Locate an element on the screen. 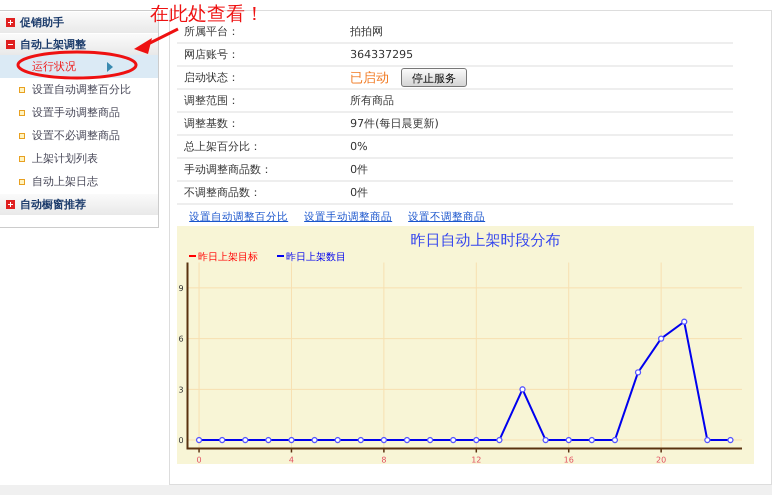 The width and height of the screenshot is (772, 495). field-label: 不调整商品数： is located at coordinates (222, 192).